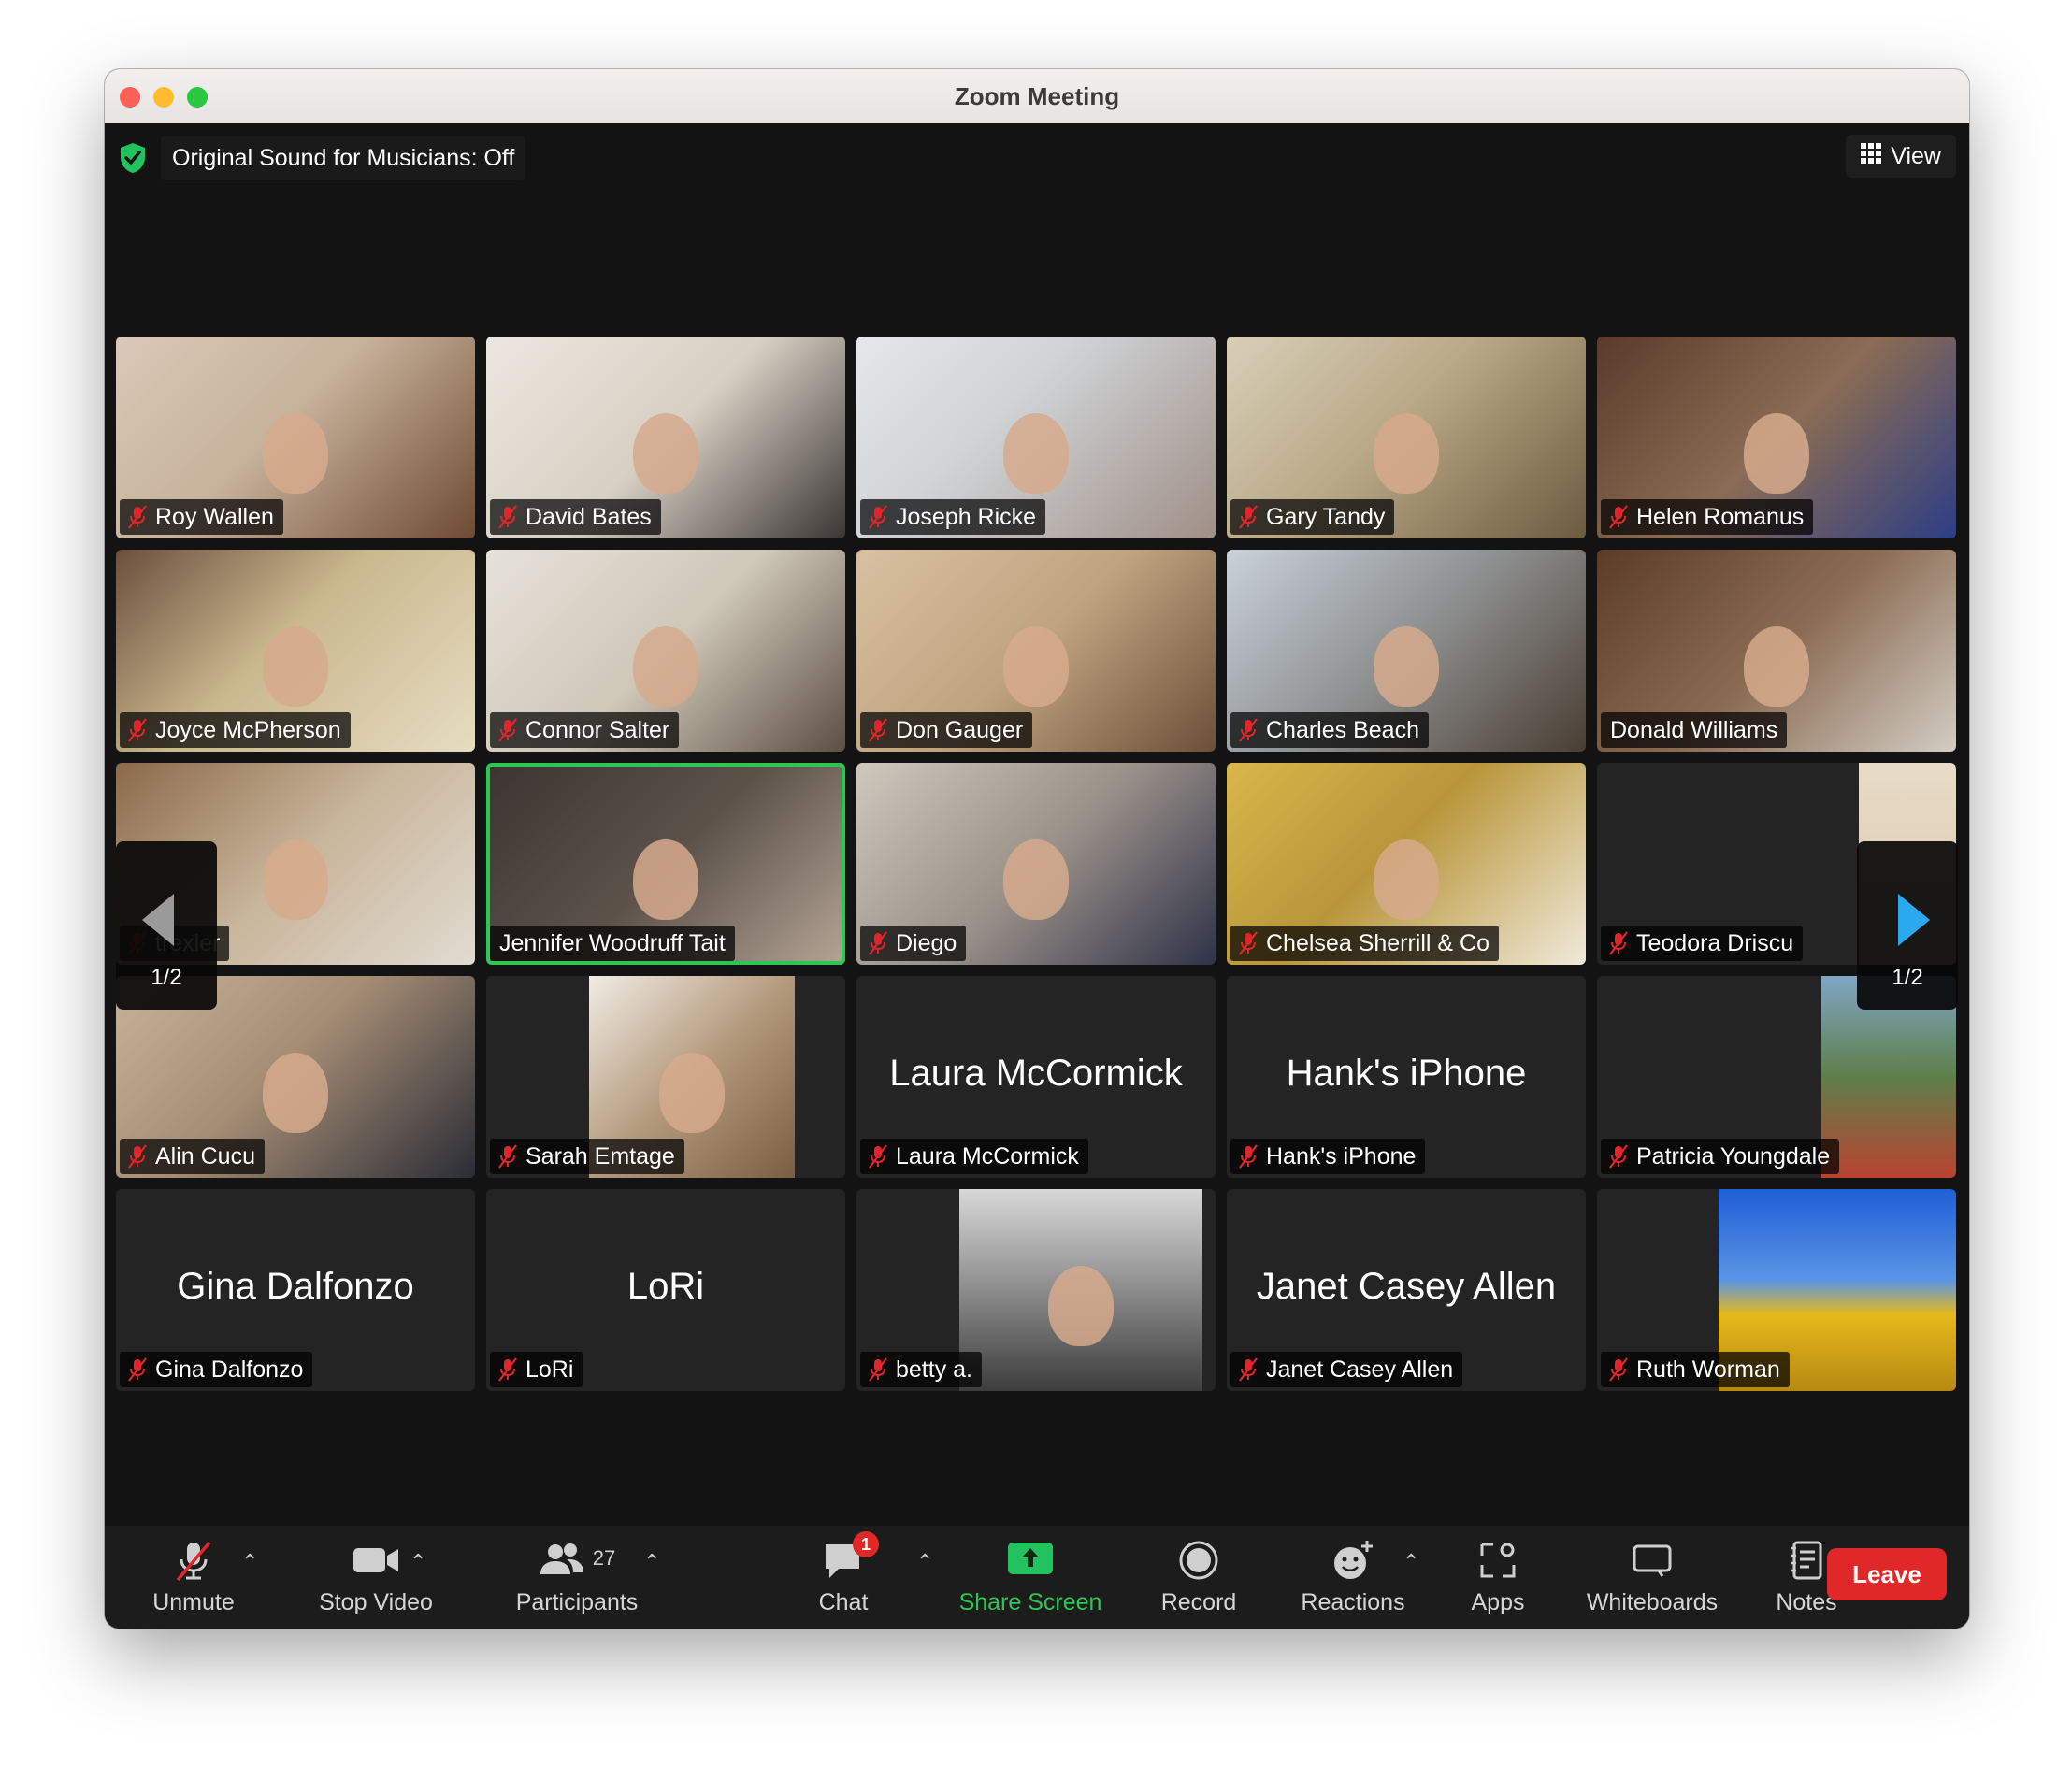  What do you see at coordinates (295, 438) in the screenshot?
I see `participant-tile: Roy Wallen` at bounding box center [295, 438].